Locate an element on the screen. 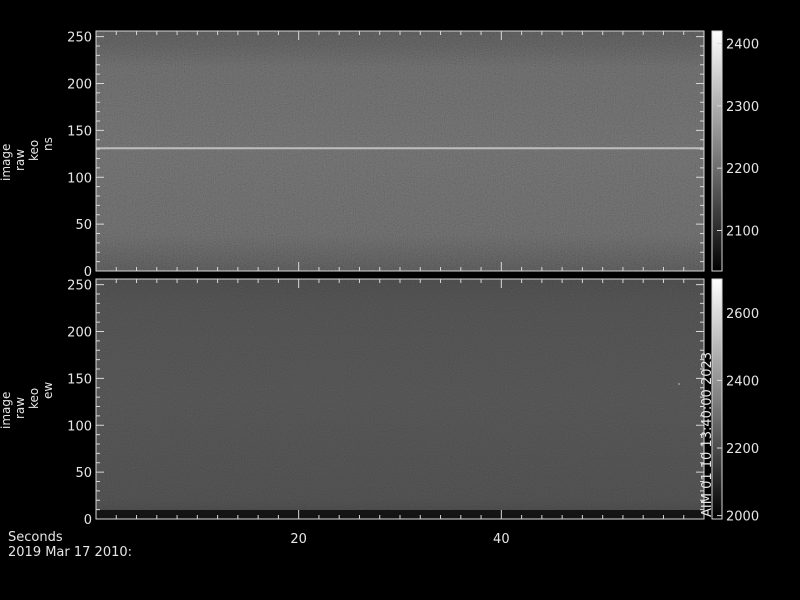  panel-ns-y-label: image raw keo ns is located at coordinates (27, 159).